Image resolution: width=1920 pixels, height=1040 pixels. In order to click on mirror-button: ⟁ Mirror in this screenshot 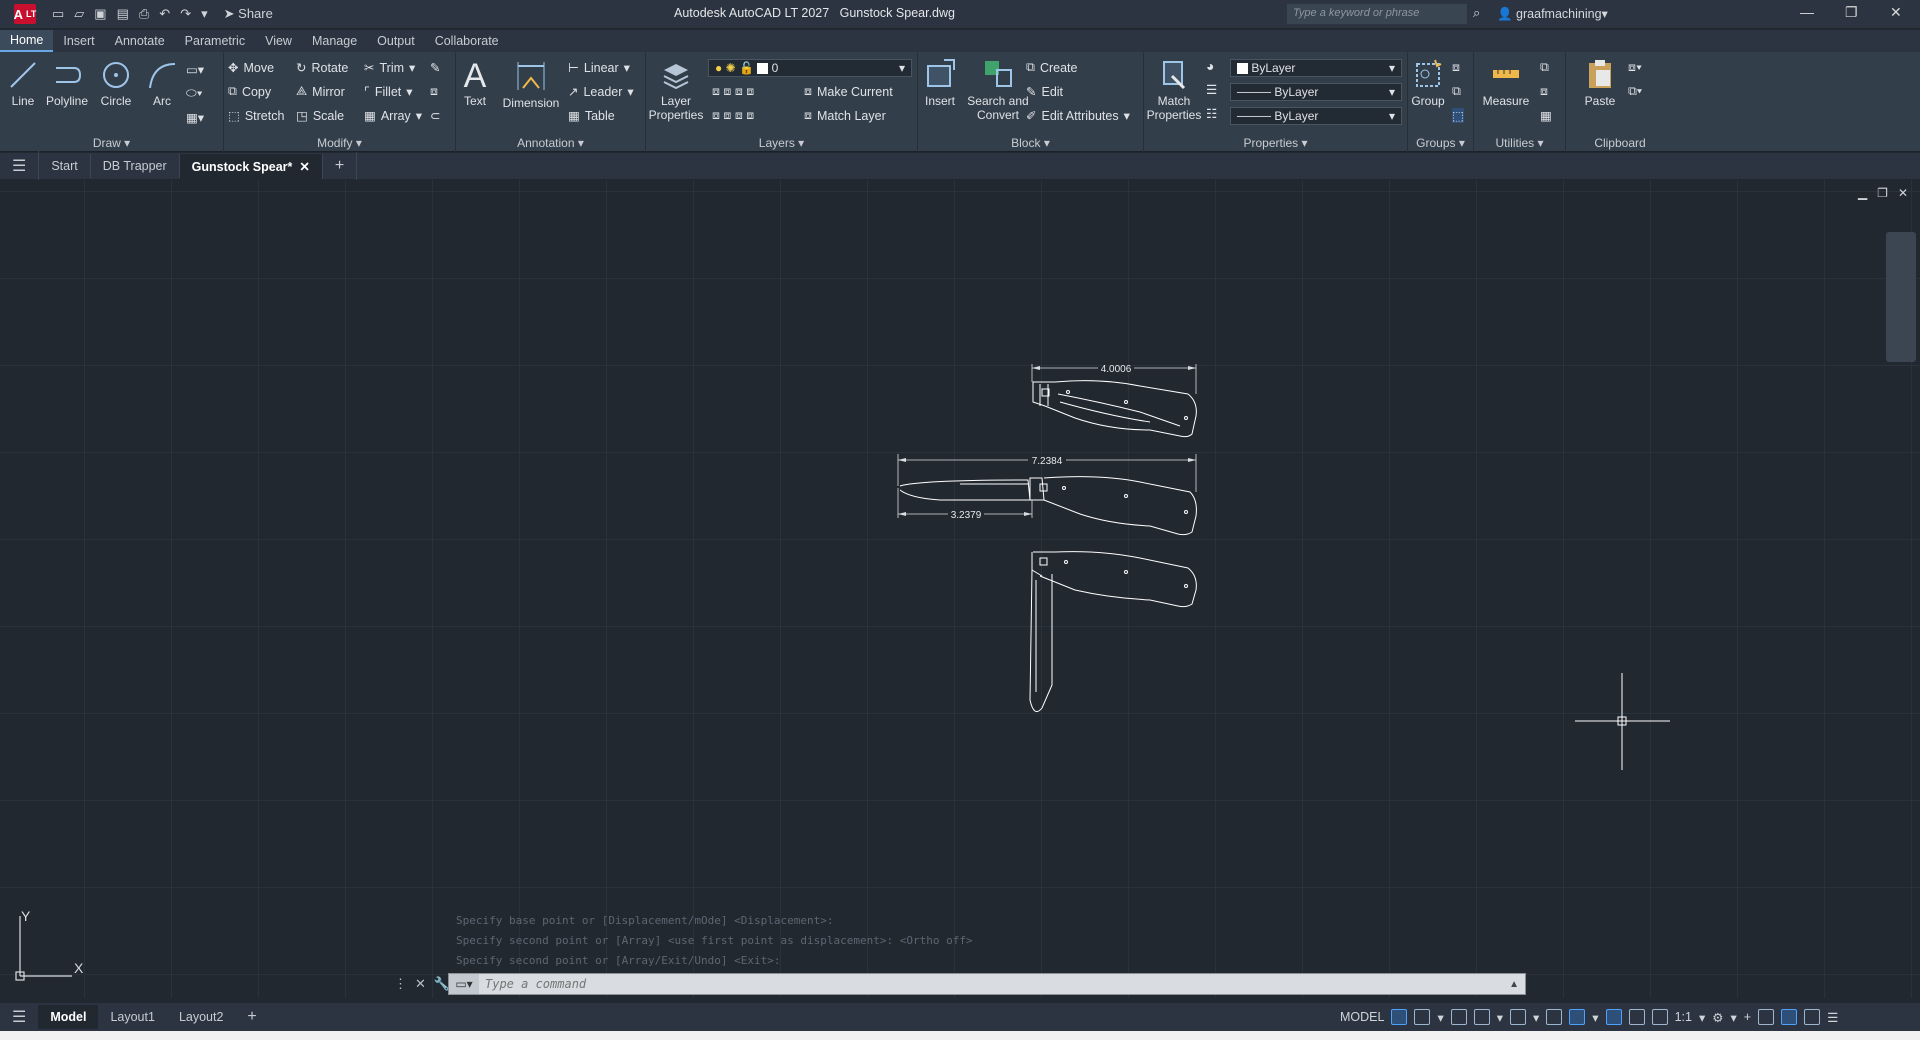, I will do `click(320, 91)`.